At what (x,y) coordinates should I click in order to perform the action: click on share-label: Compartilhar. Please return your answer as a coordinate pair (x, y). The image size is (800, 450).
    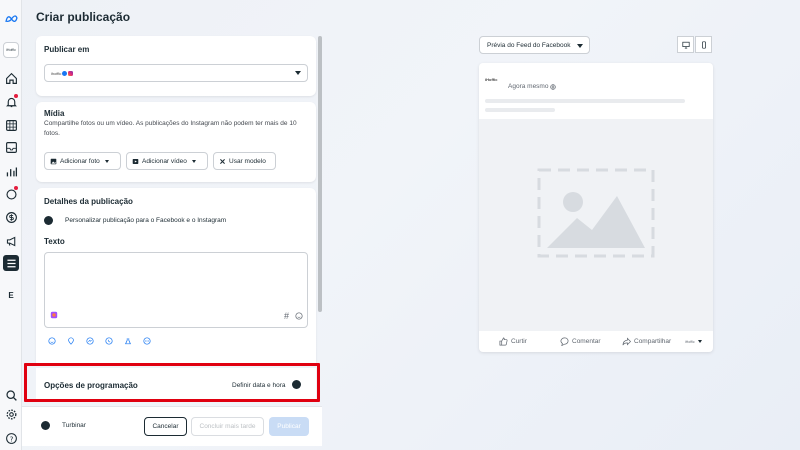
    Looking at the image, I should click on (653, 341).